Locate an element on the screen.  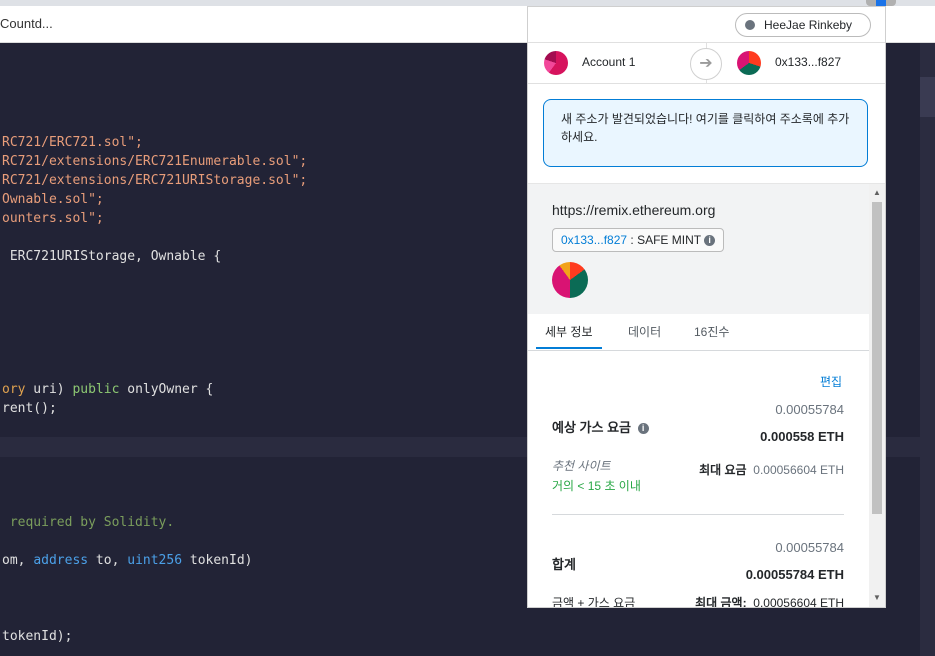
scrollbar-thumb is located at coordinates (877, 358).